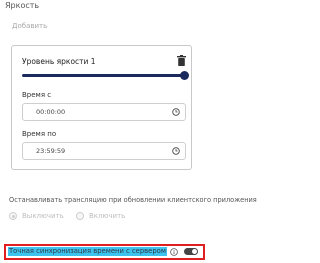 This screenshot has width=320, height=263. I want to click on sync-label: Точная синхронизация времени с сервером, so click(87, 251).